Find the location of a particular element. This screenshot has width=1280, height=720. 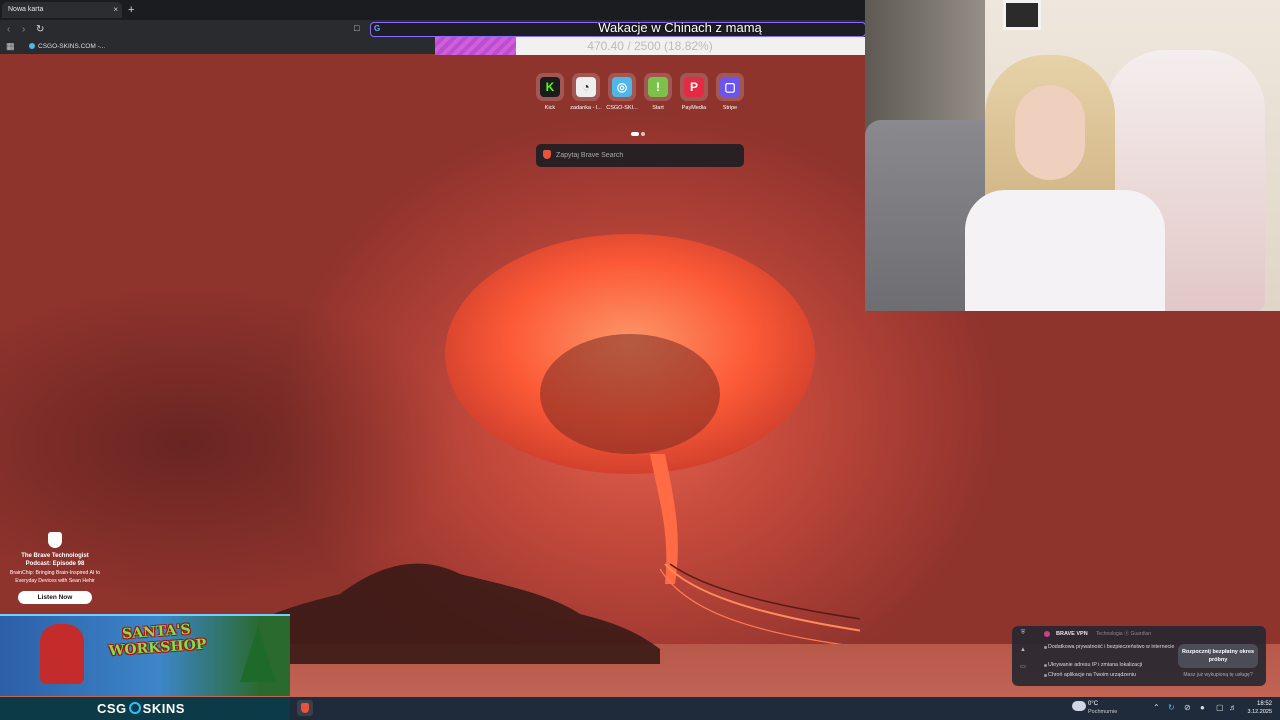

shortcut-tile: P is located at coordinates (694, 87).